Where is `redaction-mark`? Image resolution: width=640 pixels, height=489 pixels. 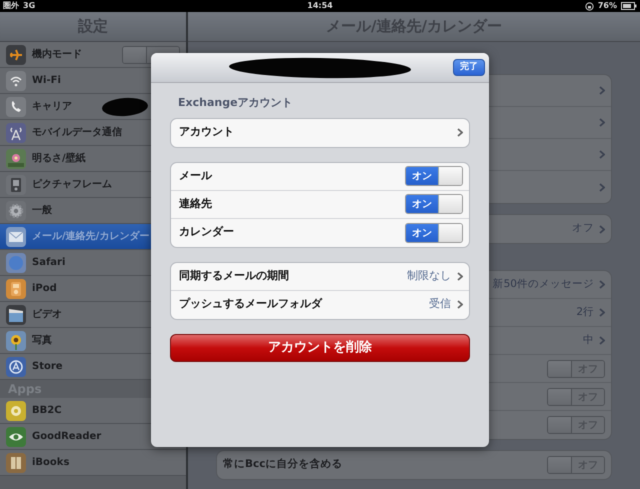
redaction-mark is located at coordinates (125, 107).